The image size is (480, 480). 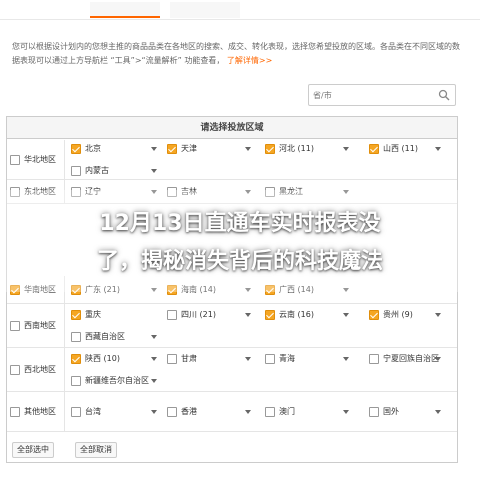 What do you see at coordinates (40, 411) in the screenshot?
I see `region-label: 其他地区` at bounding box center [40, 411].